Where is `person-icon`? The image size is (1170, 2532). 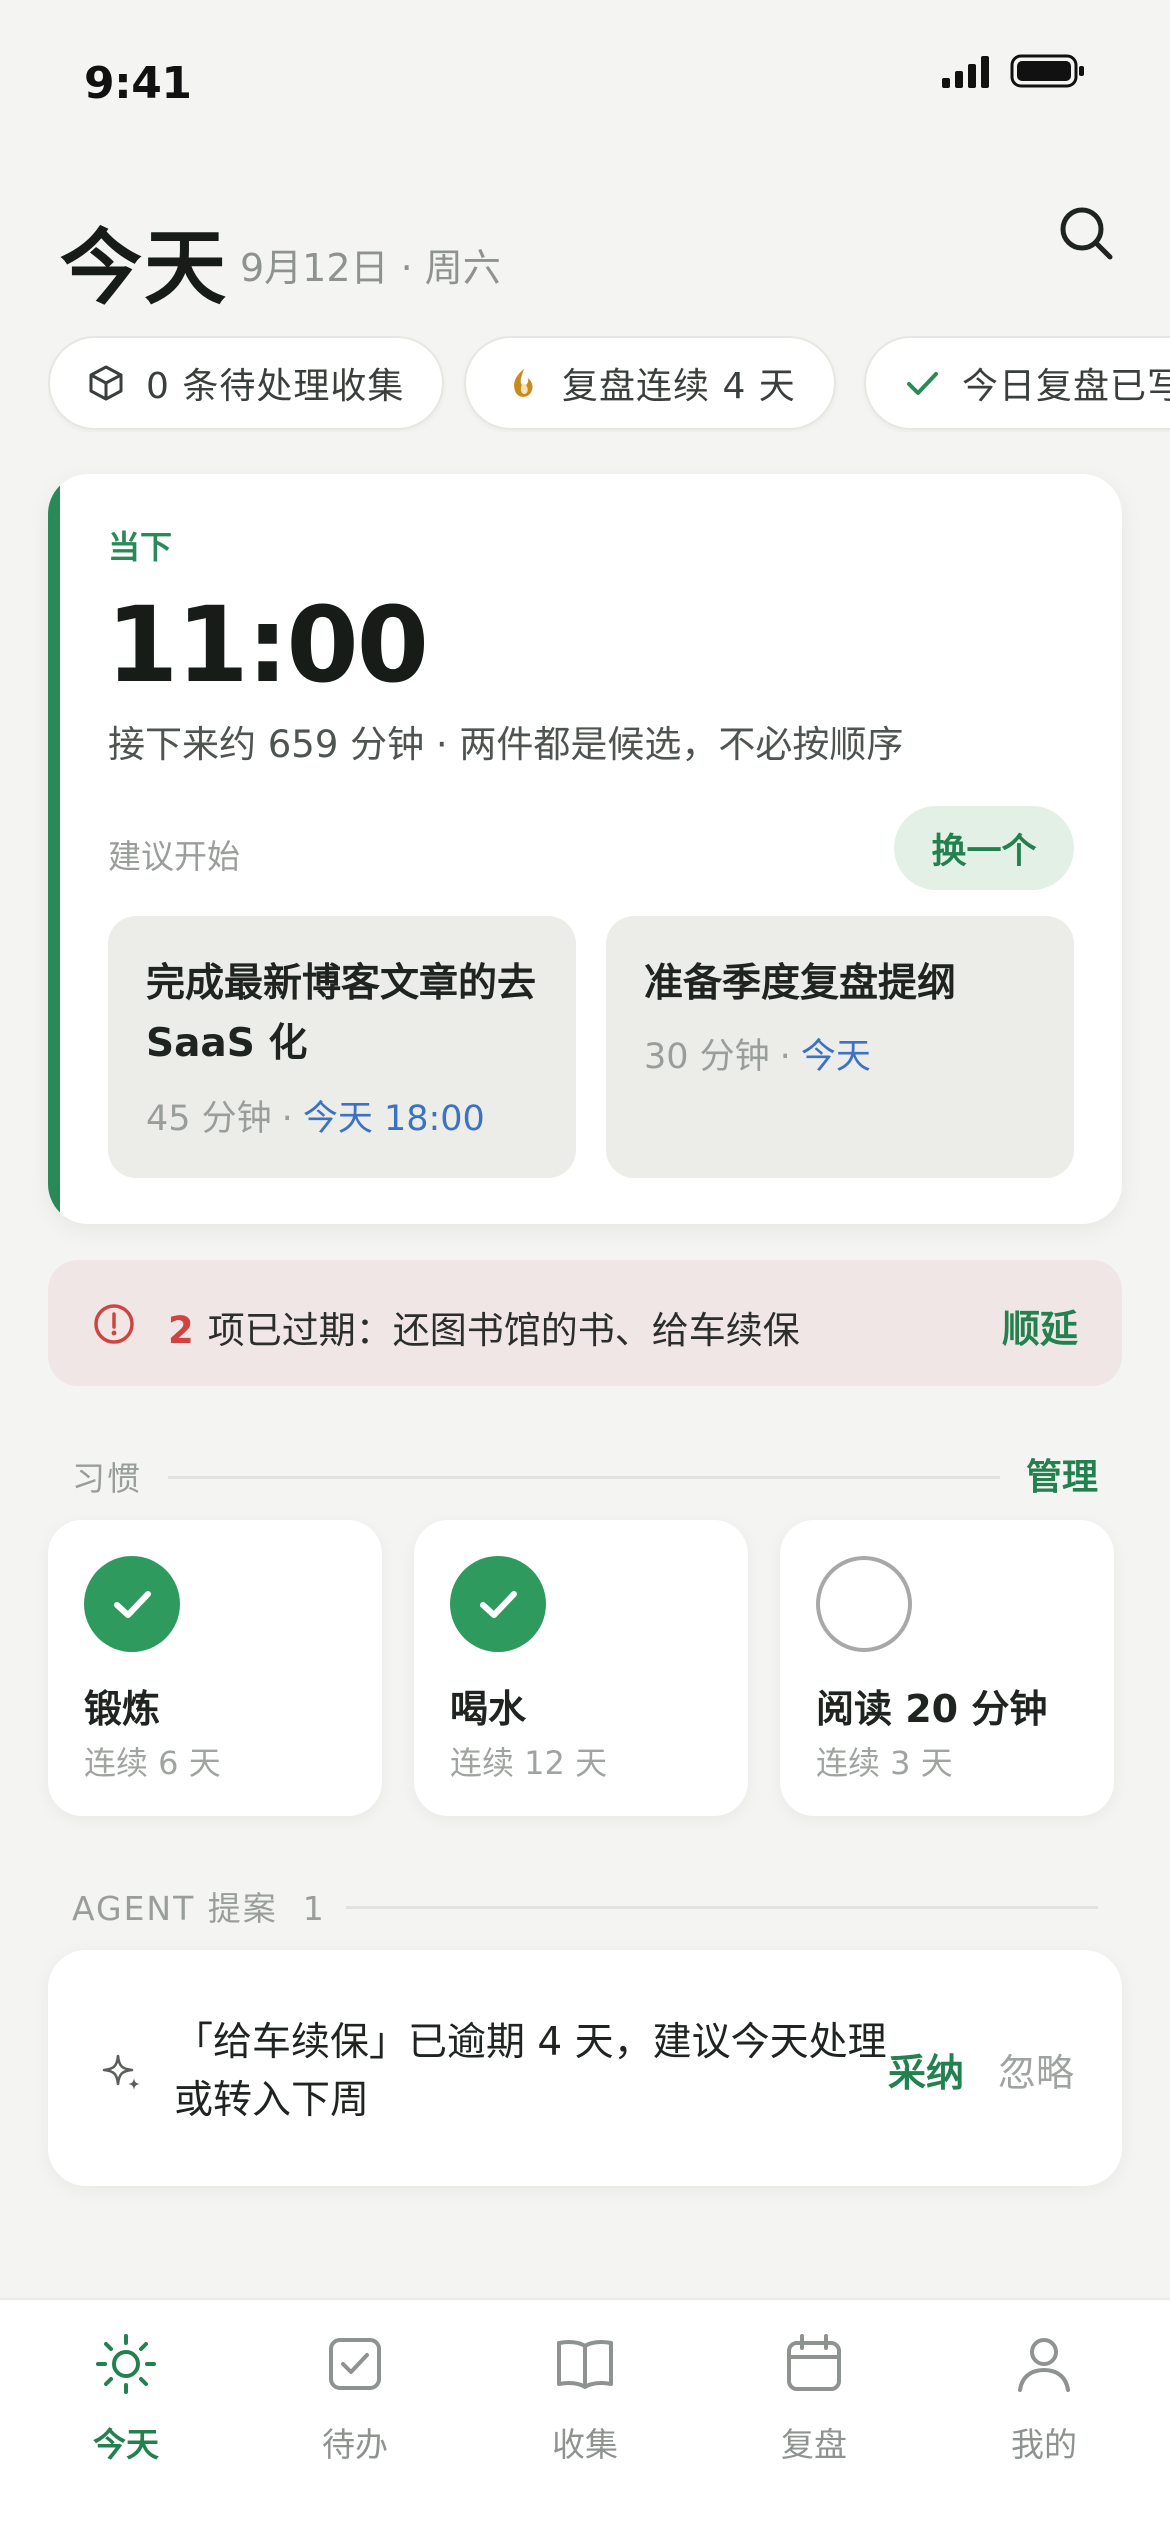
person-icon is located at coordinates (1044, 2365).